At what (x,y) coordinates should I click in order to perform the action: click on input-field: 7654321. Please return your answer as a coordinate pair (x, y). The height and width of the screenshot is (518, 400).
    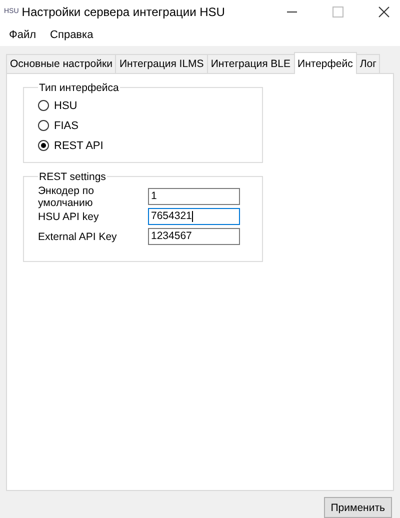
    Looking at the image, I should click on (194, 217).